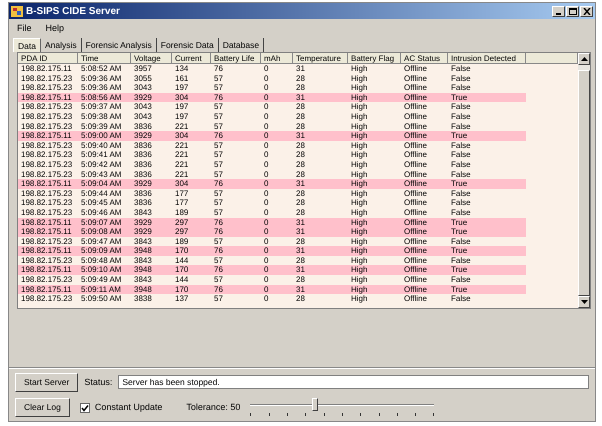 This screenshot has height=426, width=602. What do you see at coordinates (104, 58) in the screenshot?
I see `column-header: Time` at bounding box center [104, 58].